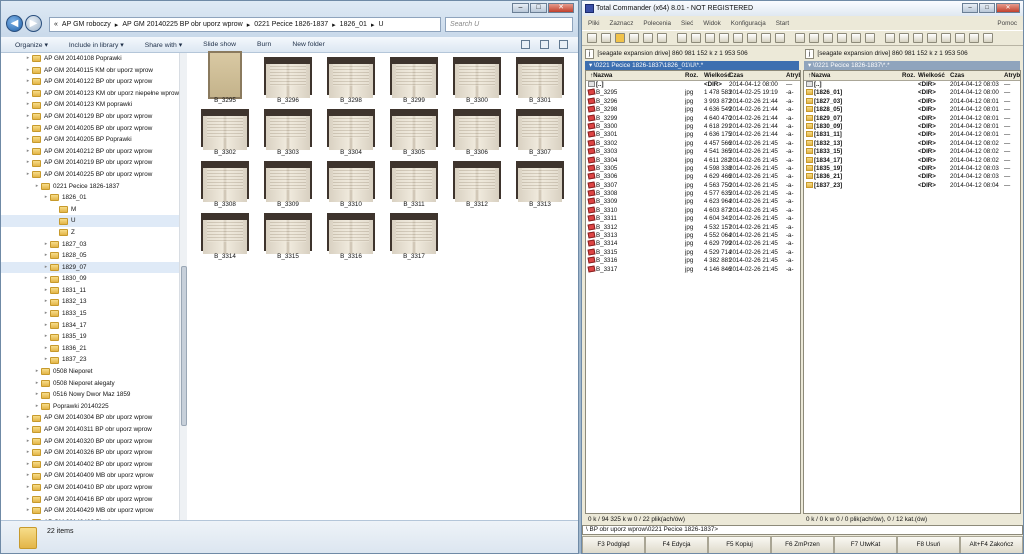 The height and width of the screenshot is (554, 1024). What do you see at coordinates (793, 75) in the screenshot?
I see `column-attr: Atryb` at bounding box center [793, 75].